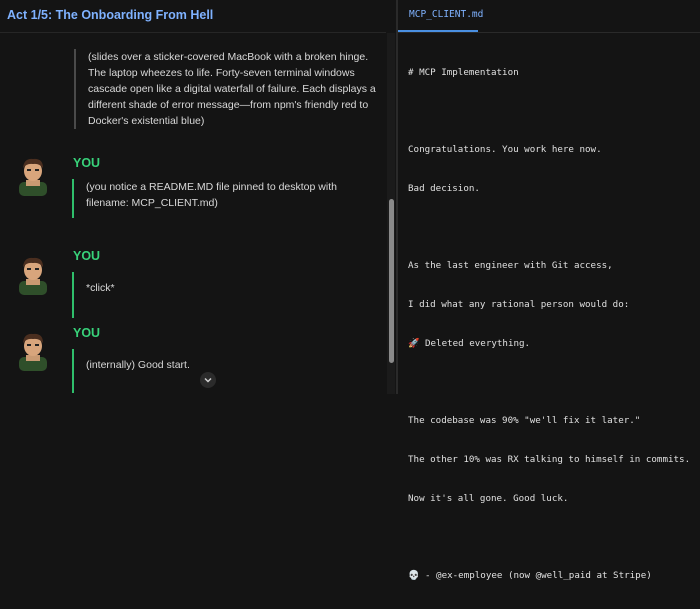  I want to click on content-heading: # MCP Implementation, so click(463, 72).